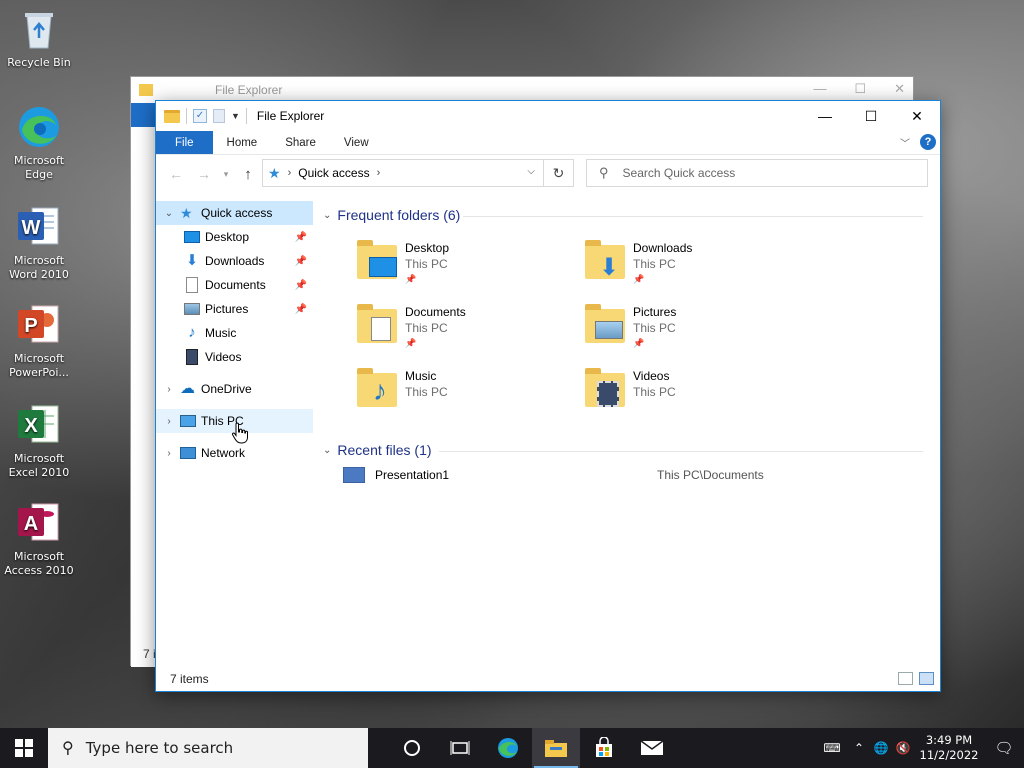 This screenshot has width=1024, height=768. Describe the element at coordinates (467, 396) in the screenshot. I see `folder-tile-music: ♪ Music This PC` at that location.